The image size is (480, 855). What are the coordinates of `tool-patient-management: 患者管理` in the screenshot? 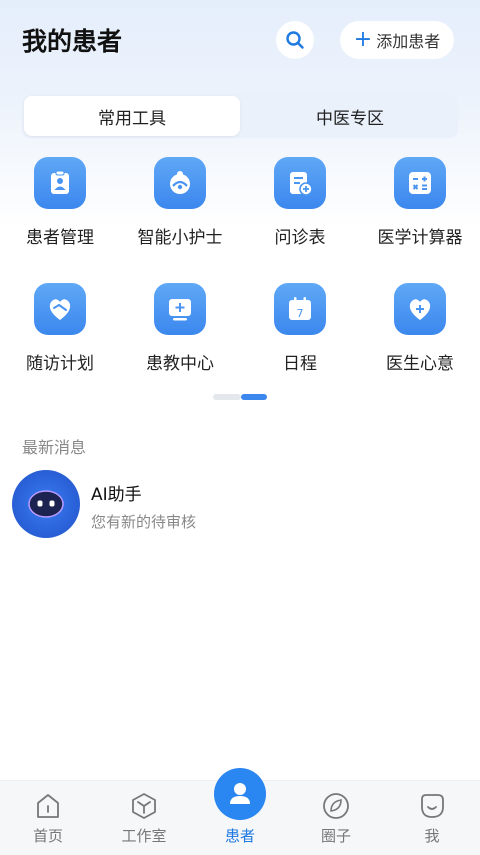 It's located at (60, 202).